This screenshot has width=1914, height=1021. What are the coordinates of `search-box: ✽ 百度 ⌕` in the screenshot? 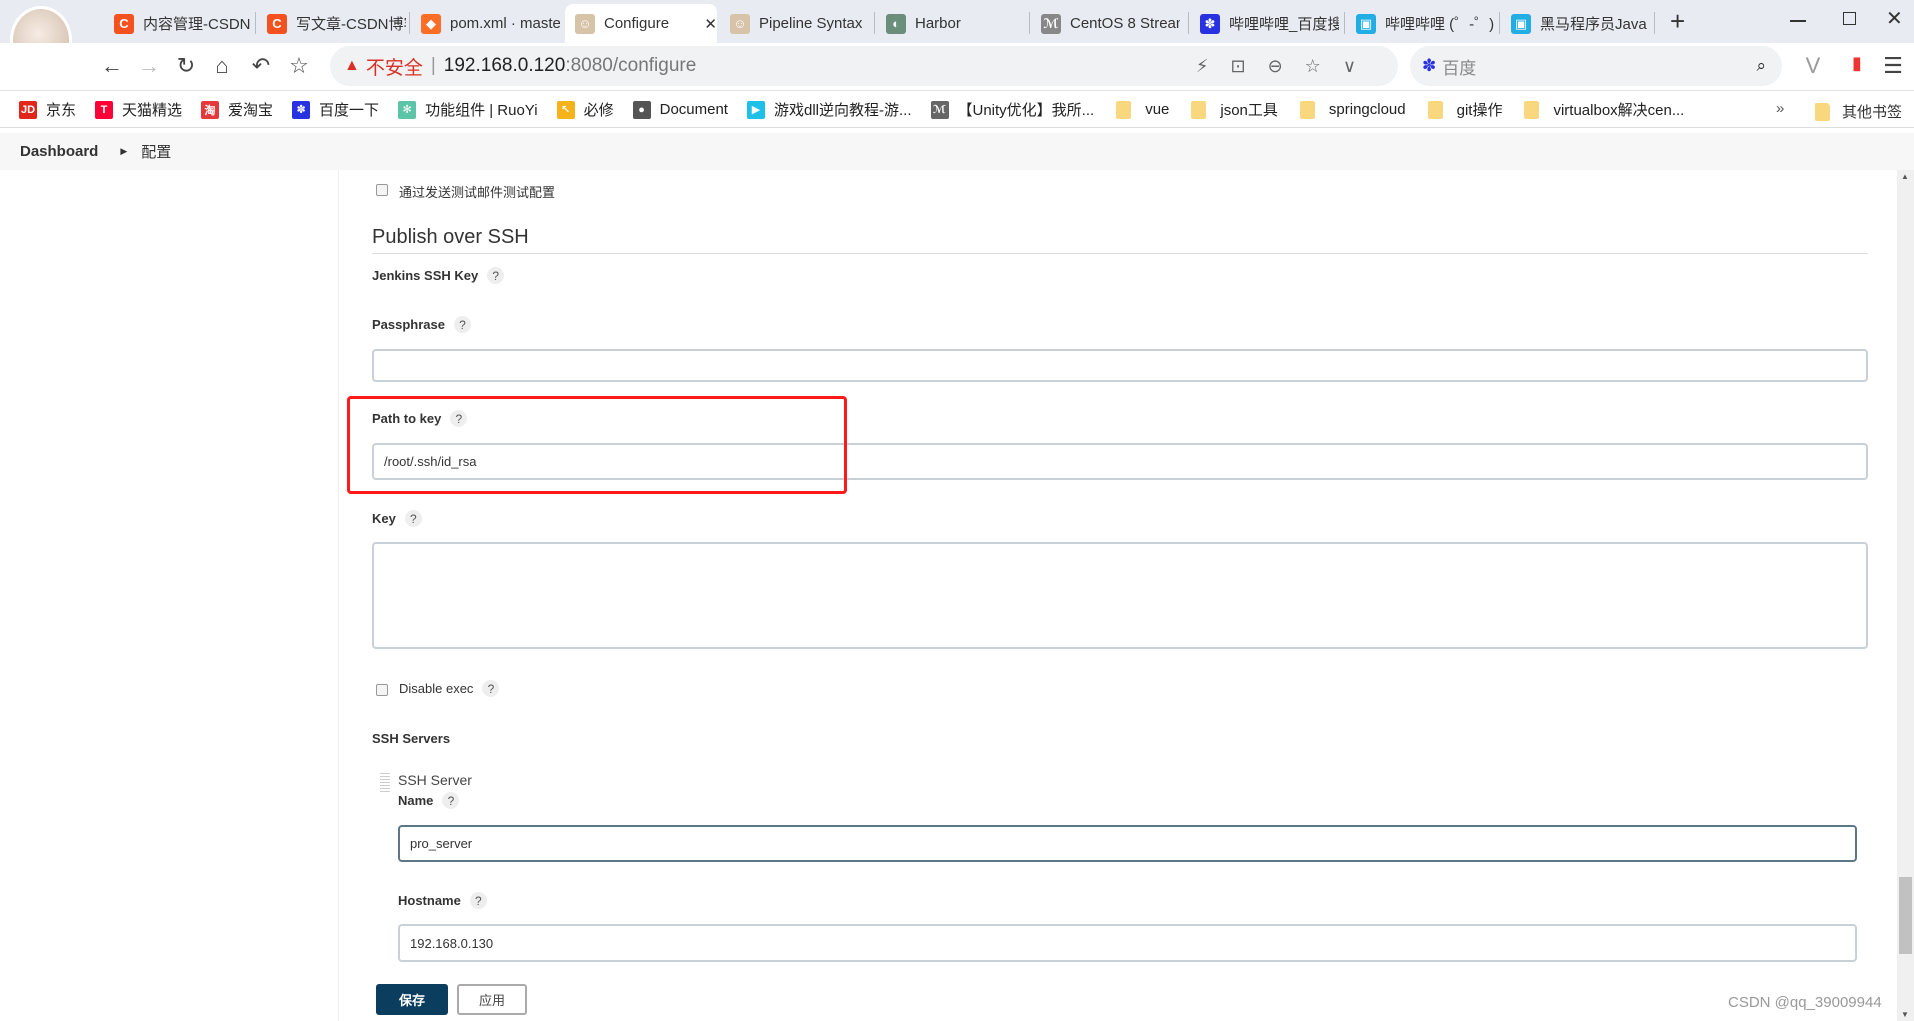 It's located at (1596, 66).